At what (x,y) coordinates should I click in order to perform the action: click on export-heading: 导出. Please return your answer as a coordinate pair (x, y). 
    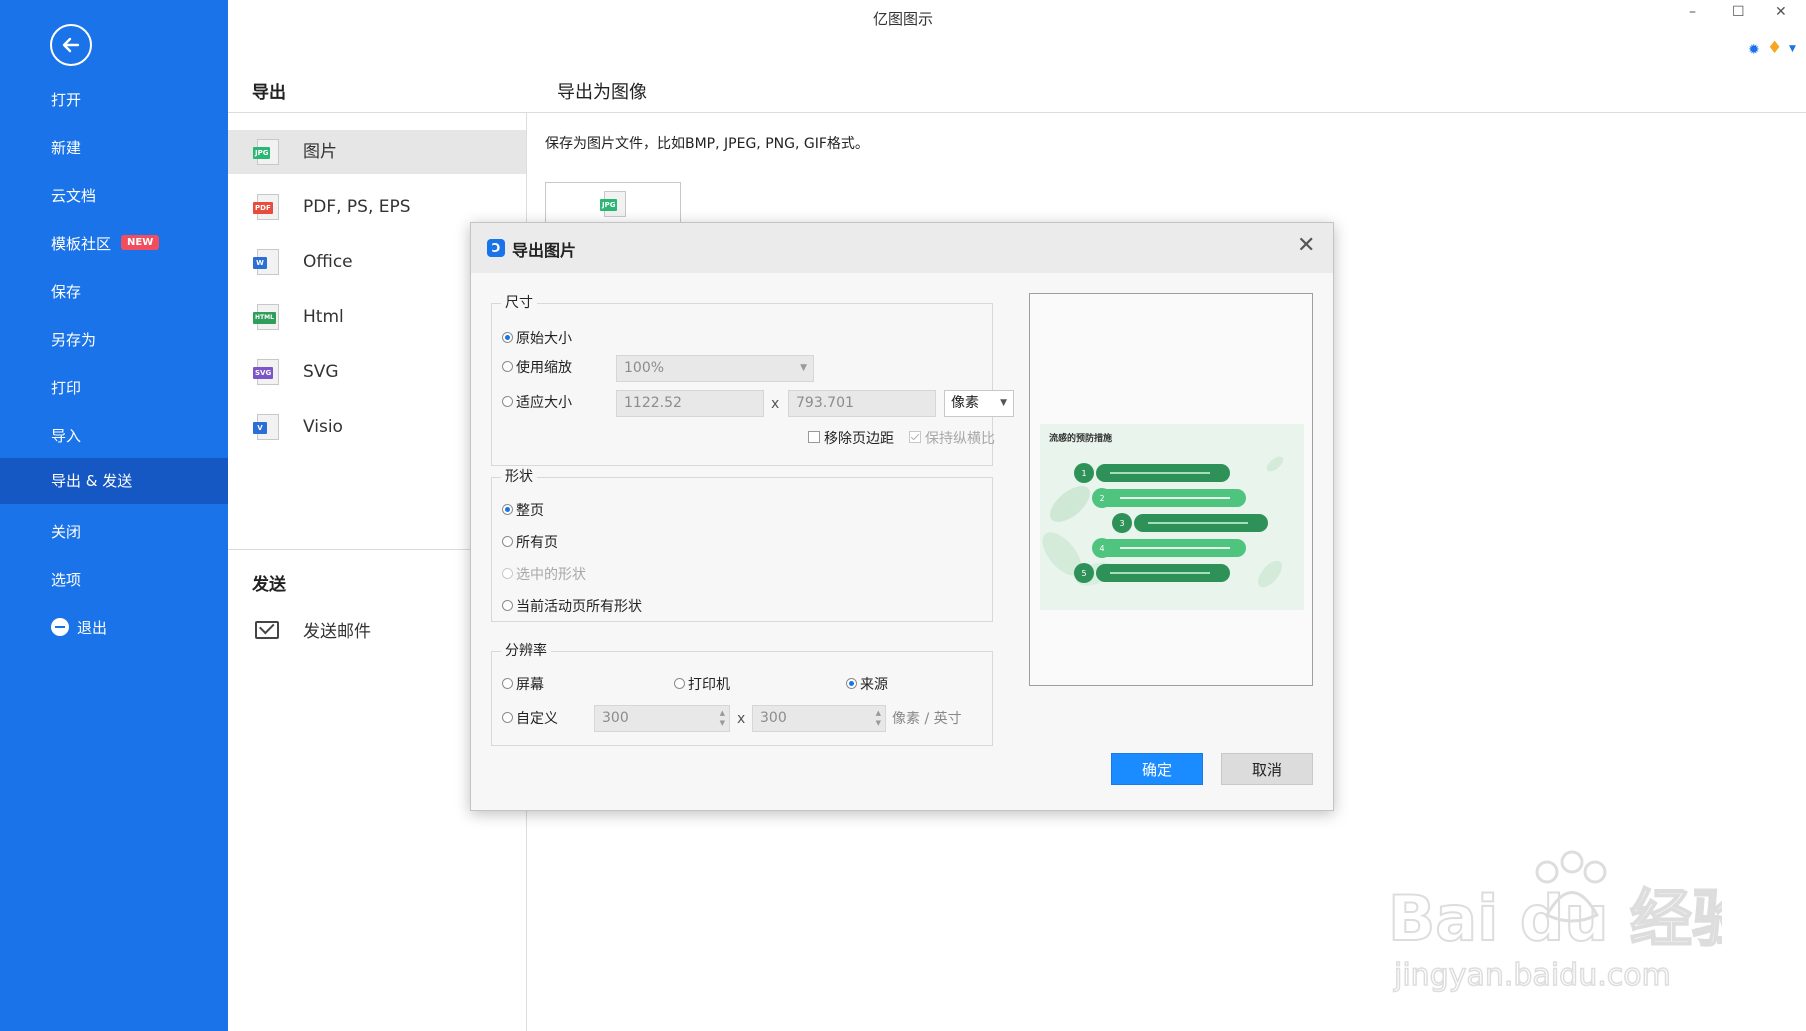
    Looking at the image, I should click on (269, 93).